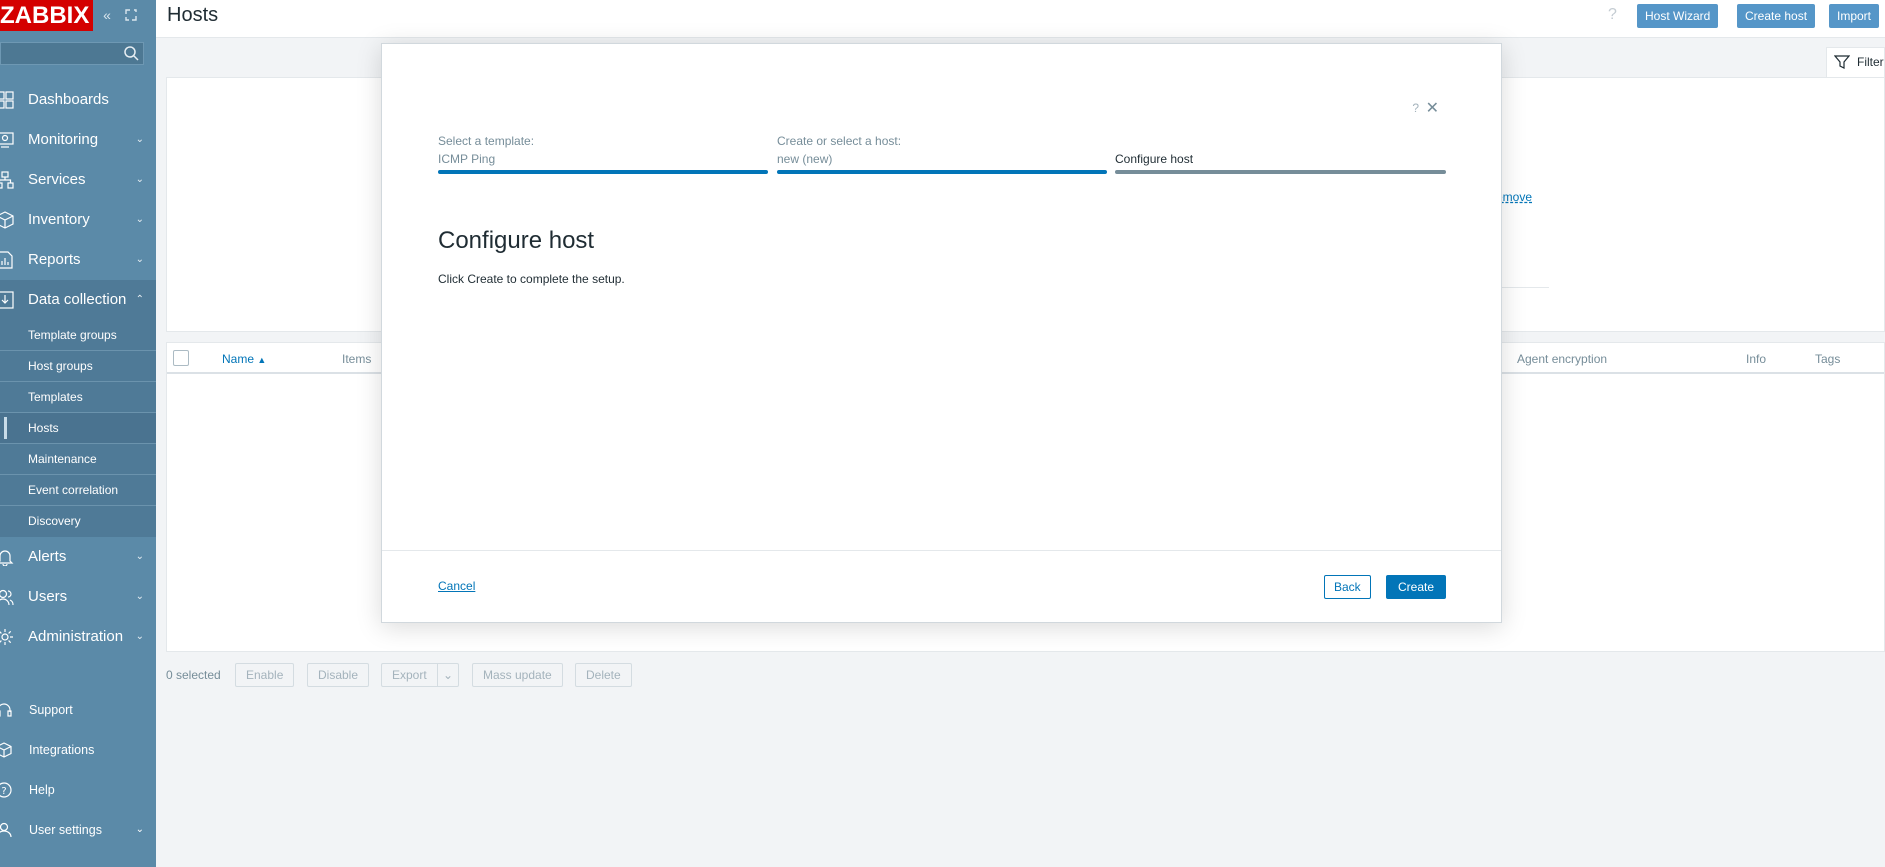 Image resolution: width=1885 pixels, height=867 pixels. Describe the element at coordinates (107, 15) in the screenshot. I see `chevrons-left-icon: «` at that location.